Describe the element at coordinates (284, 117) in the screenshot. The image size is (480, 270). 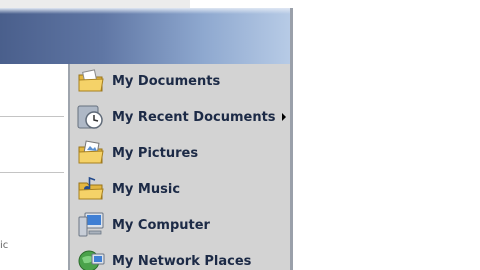
I see `submenu-arrow-icon` at that location.